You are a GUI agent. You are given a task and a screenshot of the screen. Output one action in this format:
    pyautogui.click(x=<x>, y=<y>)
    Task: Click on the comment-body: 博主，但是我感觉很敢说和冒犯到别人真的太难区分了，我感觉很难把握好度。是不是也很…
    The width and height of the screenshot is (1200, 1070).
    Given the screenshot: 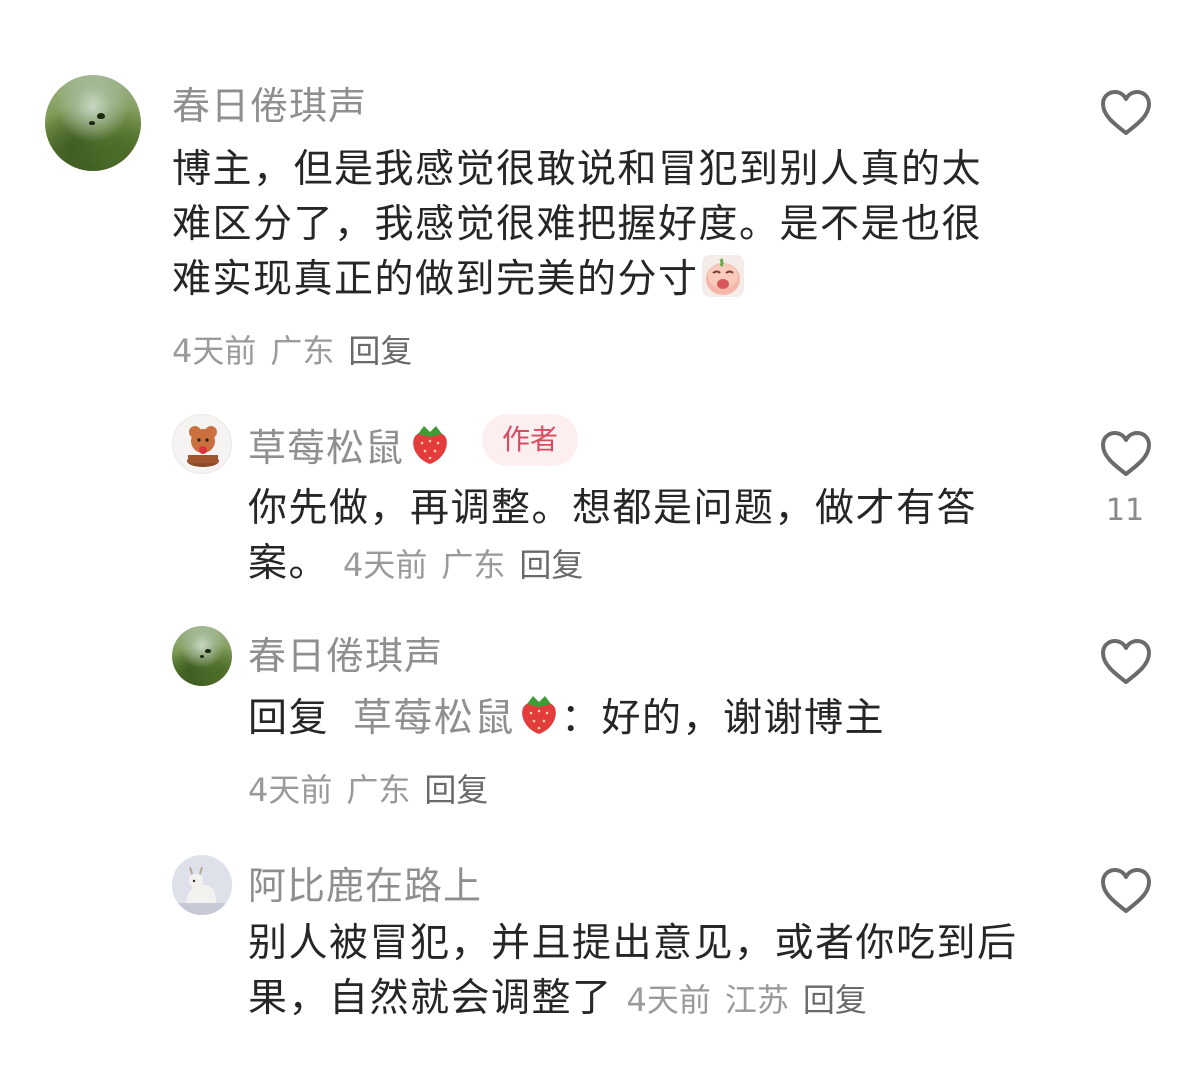 What is the action you would take?
    pyautogui.click(x=577, y=224)
    